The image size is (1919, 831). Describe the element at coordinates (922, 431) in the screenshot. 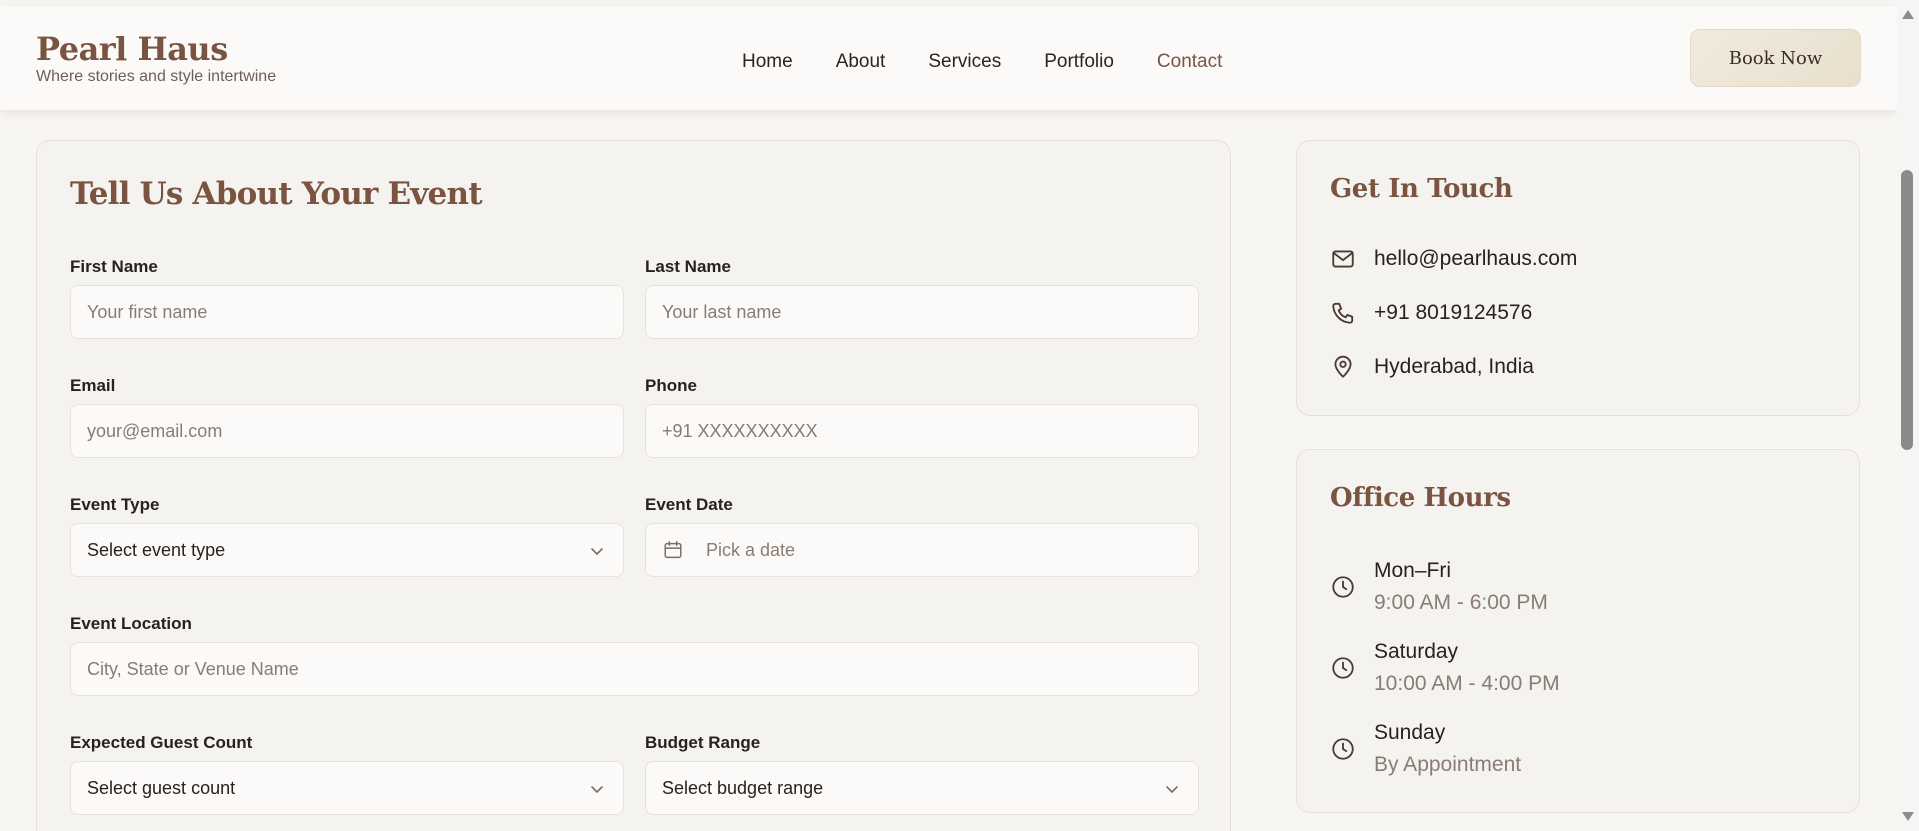

I see `phone-input: +91 XXXXXXXXXX` at that location.